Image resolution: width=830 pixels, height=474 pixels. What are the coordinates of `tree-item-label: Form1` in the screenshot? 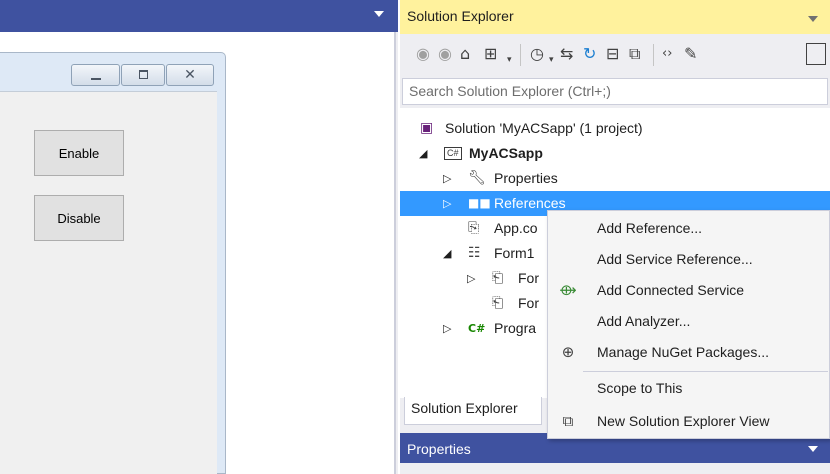 It's located at (514, 253).